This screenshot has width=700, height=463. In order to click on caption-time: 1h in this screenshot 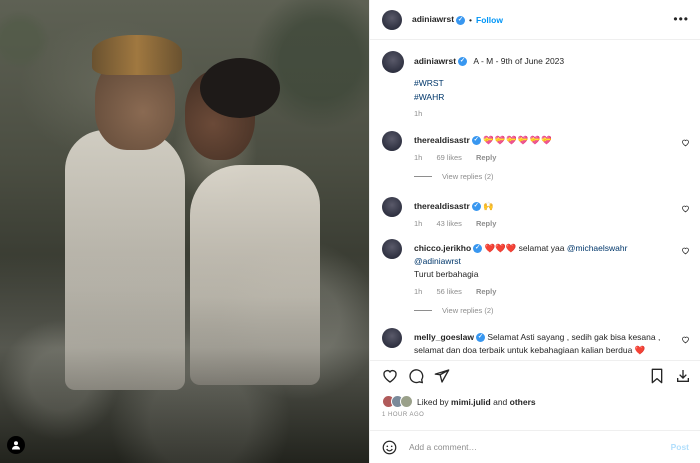, I will do `click(418, 113)`.